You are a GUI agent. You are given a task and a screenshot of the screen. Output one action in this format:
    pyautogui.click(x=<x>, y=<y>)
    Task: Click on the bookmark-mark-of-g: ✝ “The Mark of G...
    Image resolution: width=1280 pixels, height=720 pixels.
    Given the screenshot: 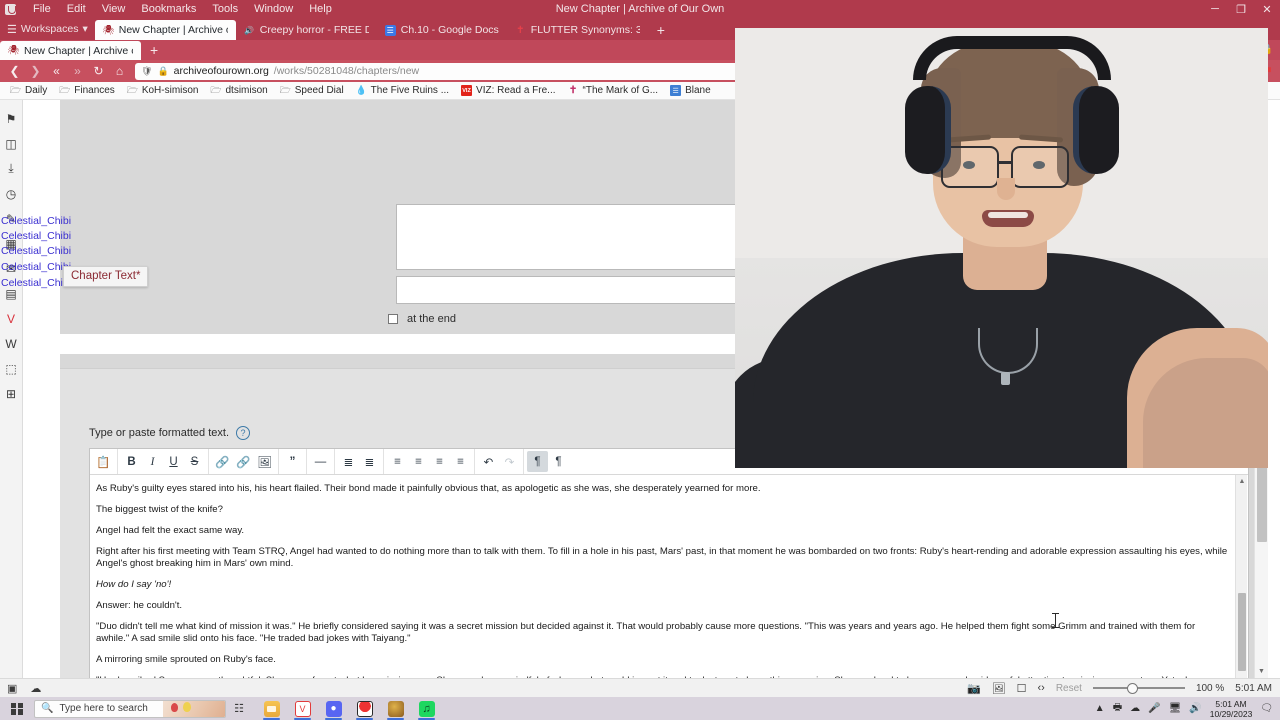 What is the action you would take?
    pyautogui.click(x=613, y=91)
    